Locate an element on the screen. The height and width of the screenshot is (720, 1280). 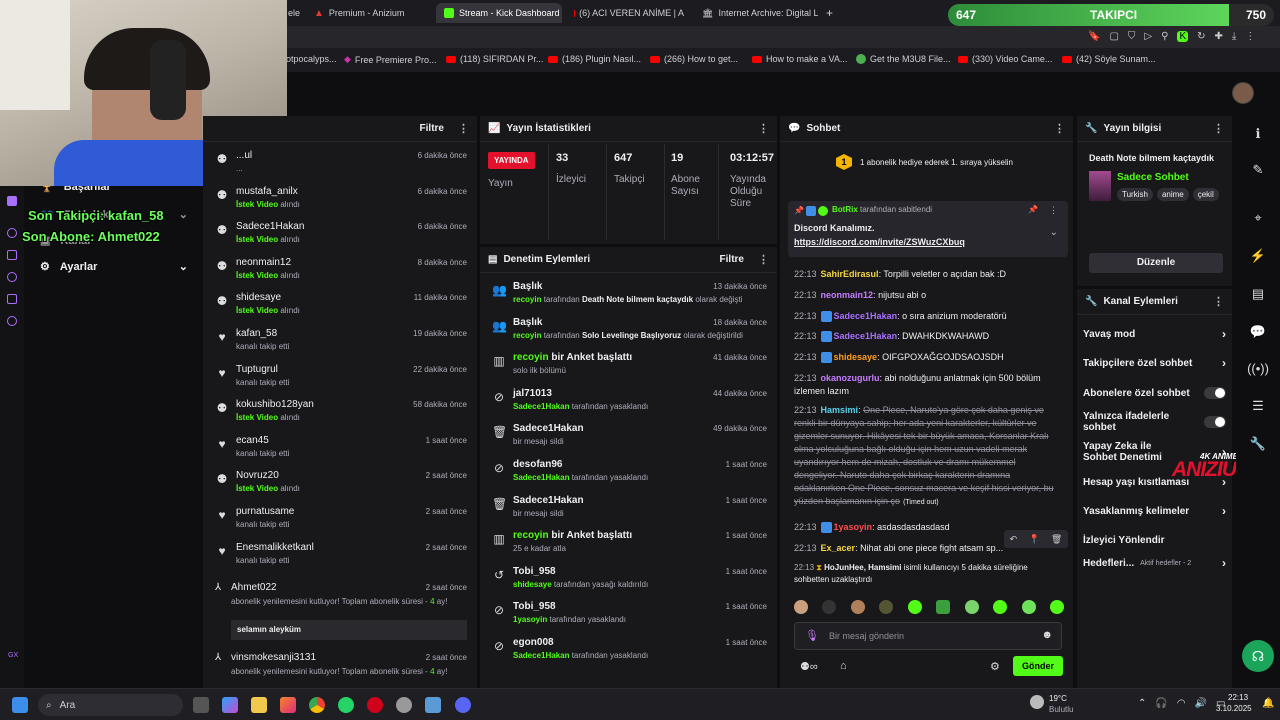
nav-settings: ⚙ Ayarlar ⌄ is located at coordinates (114, 267).